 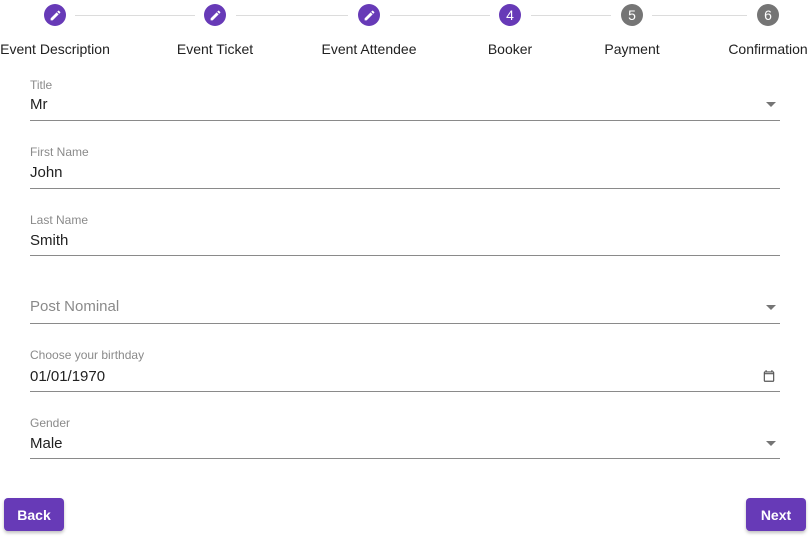 What do you see at coordinates (59, 220) in the screenshot?
I see `last-name-label: Last Name` at bounding box center [59, 220].